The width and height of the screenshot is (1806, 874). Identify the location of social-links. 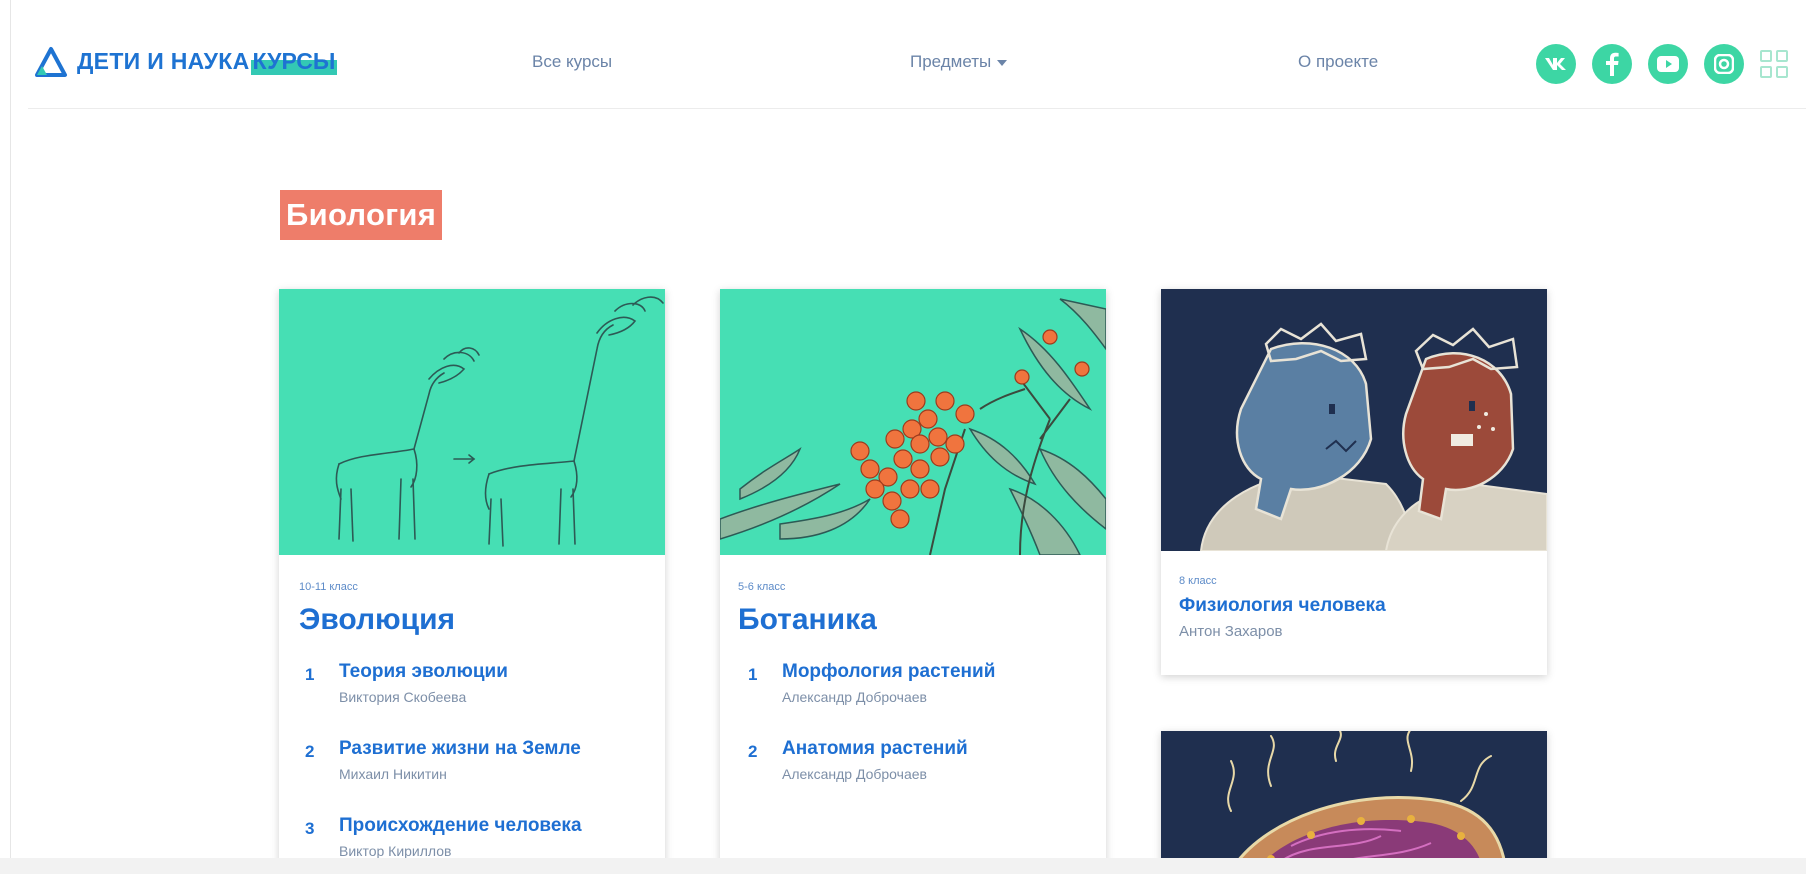
(1662, 64).